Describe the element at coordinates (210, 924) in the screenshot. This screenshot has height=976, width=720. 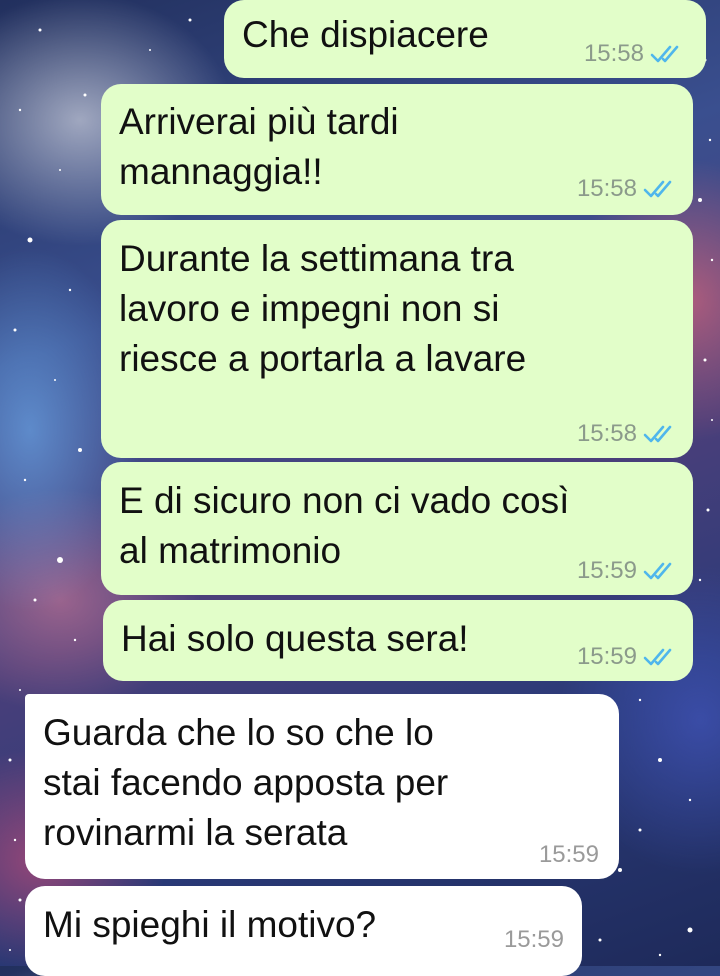
I see `message-text: Mi spieghi il motivo?` at that location.